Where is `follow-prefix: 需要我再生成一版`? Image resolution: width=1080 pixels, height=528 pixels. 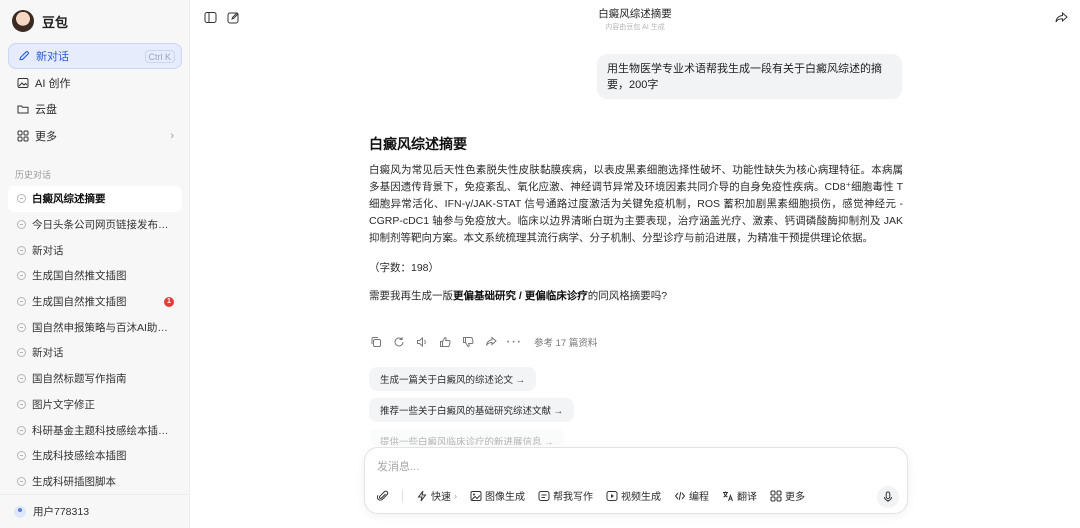
follow-prefix: 需要我再生成一版 is located at coordinates (411, 296).